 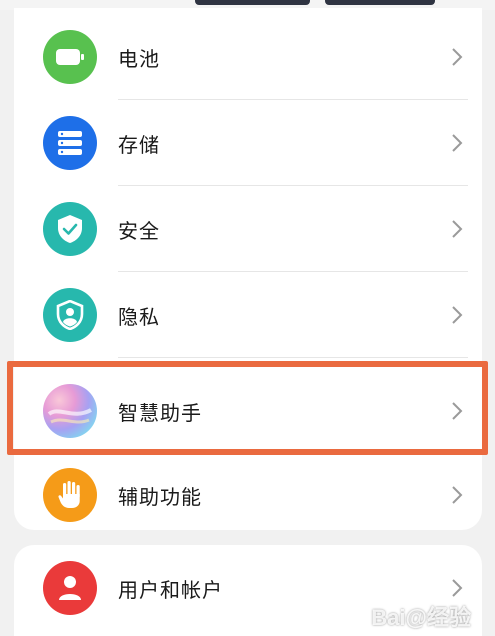 I want to click on storage-icon, so click(x=70, y=143).